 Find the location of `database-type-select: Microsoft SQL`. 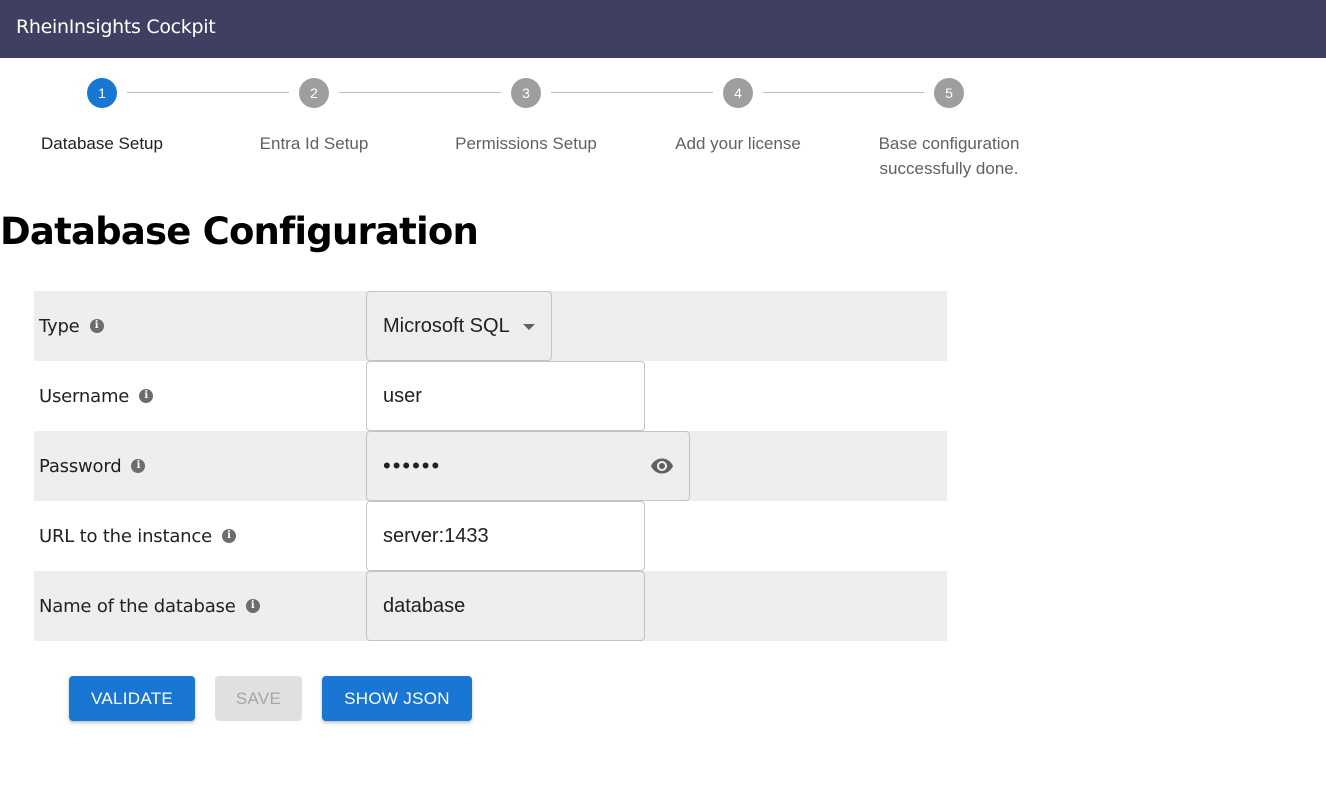

database-type-select: Microsoft SQL is located at coordinates (459, 326).